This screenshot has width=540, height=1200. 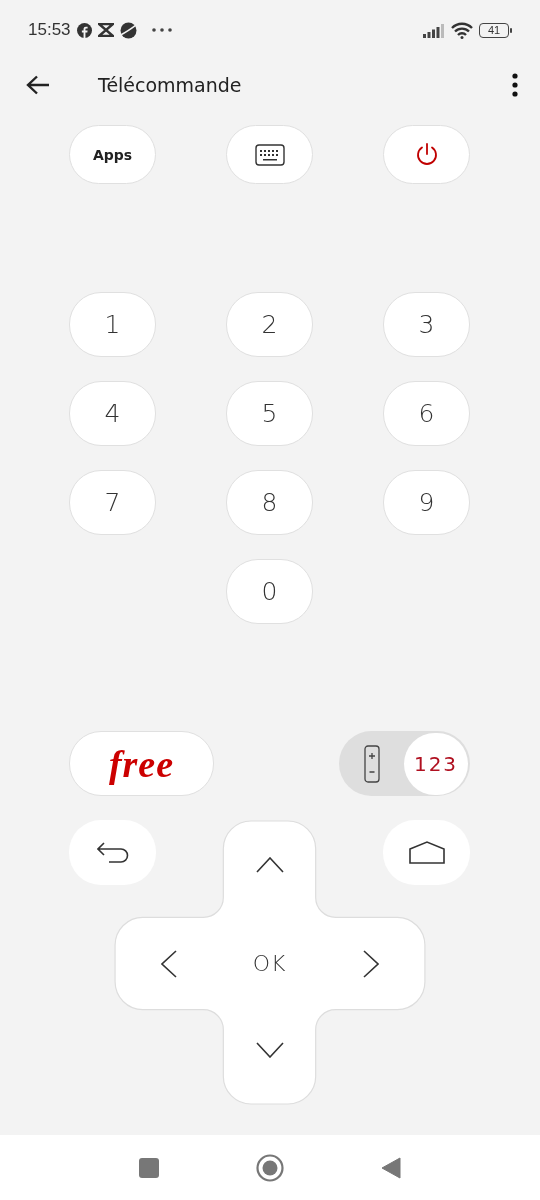 I want to click on home-nav-button, so click(x=270, y=1167).